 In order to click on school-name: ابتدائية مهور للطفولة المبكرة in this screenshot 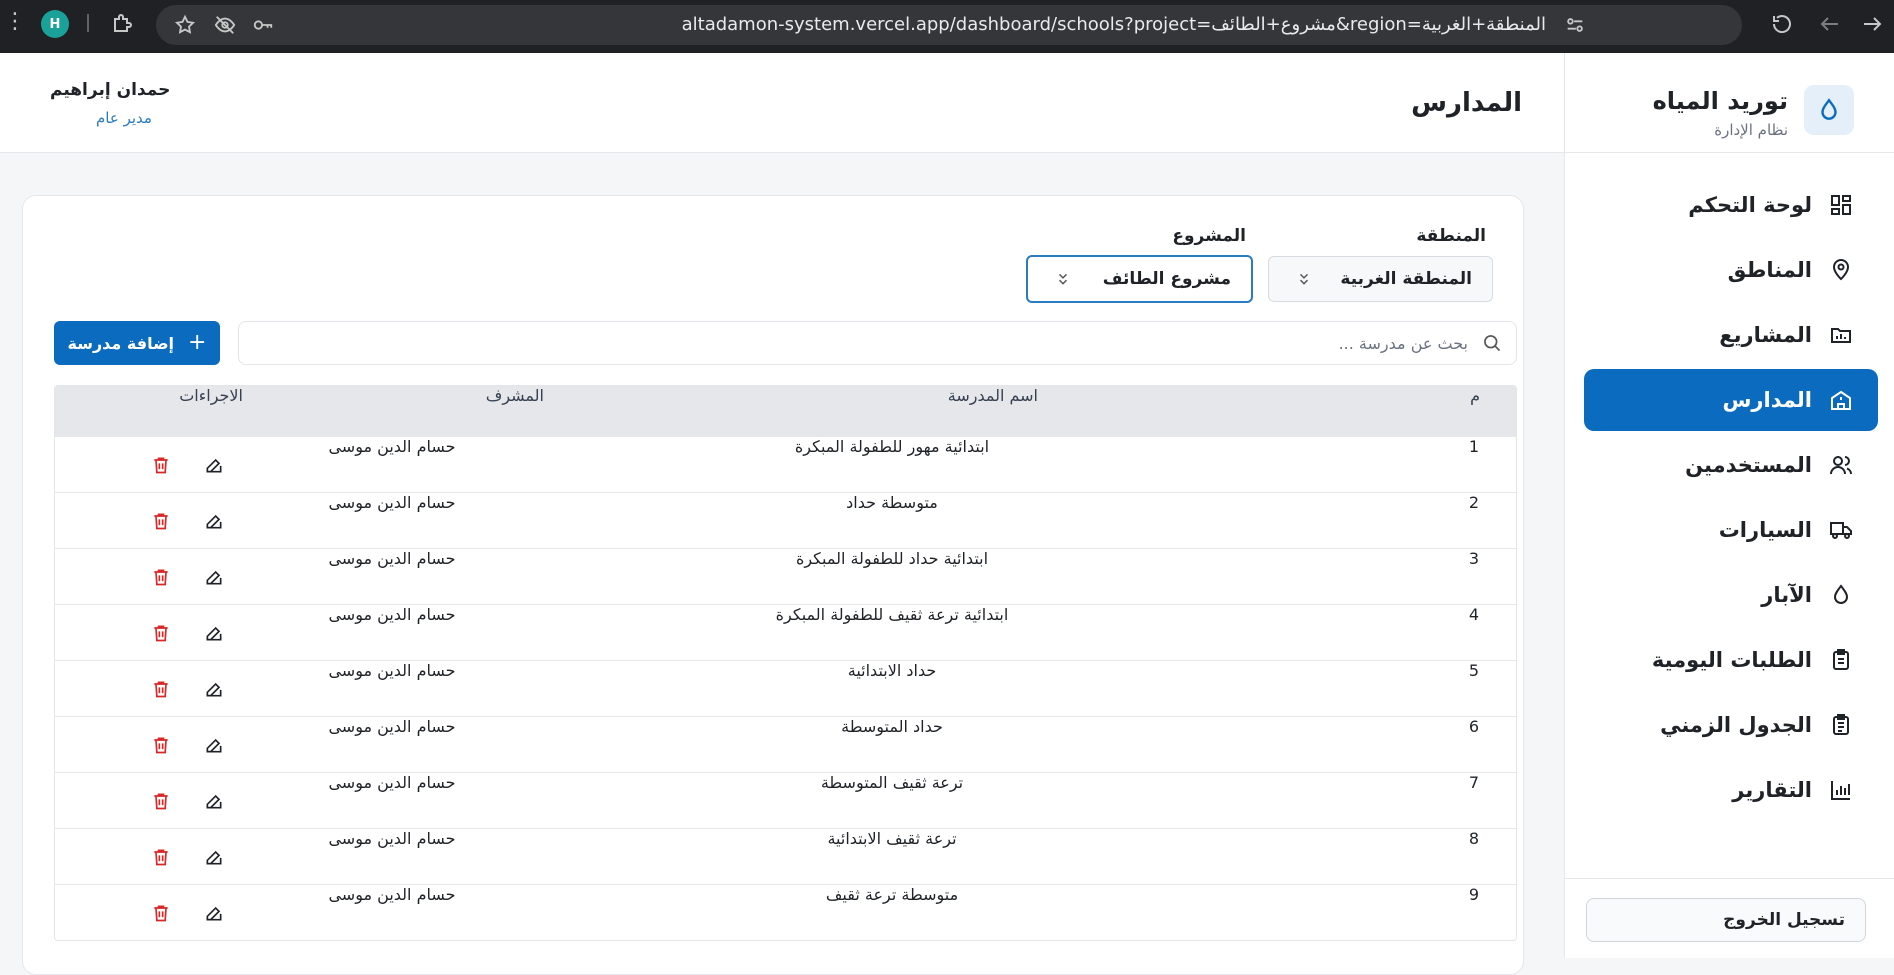, I will do `click(892, 446)`.